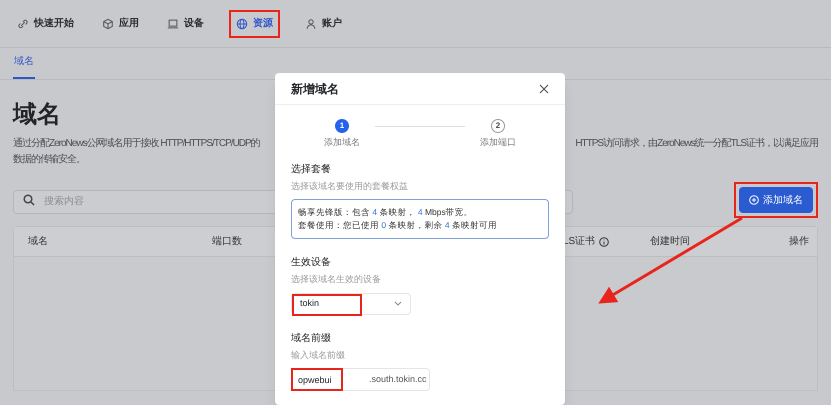 The image size is (831, 405). I want to click on plan-info-text: 条映射，剩余, so click(415, 225).